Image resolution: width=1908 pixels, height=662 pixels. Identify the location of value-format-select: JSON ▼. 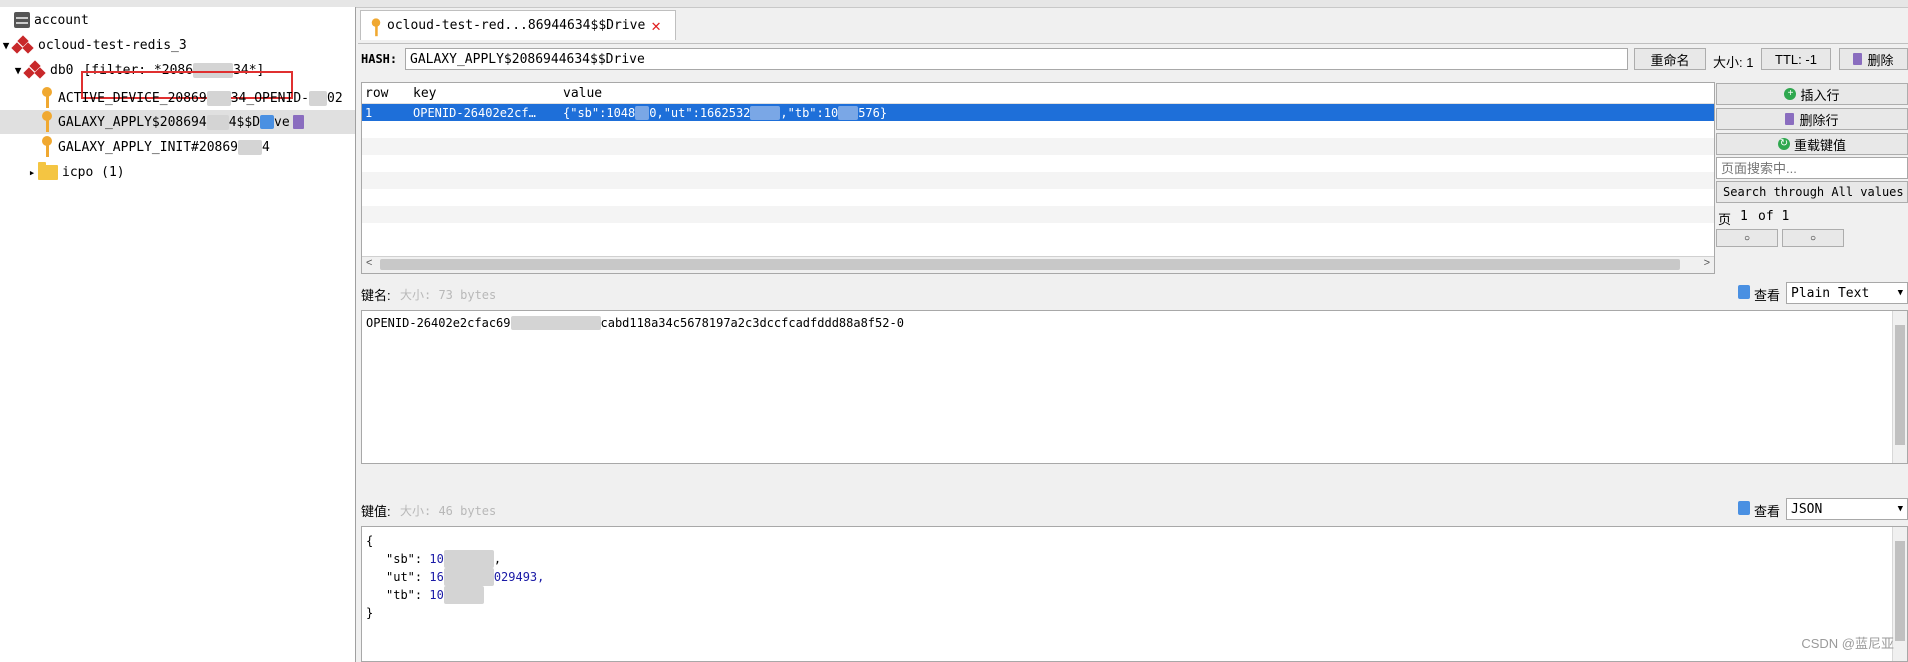
(1847, 509).